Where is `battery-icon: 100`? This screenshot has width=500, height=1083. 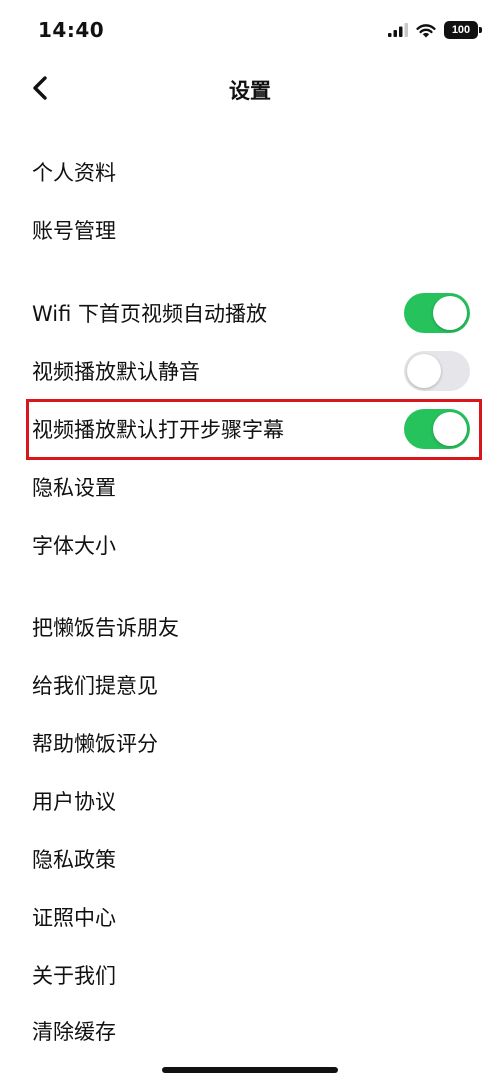
battery-icon: 100 is located at coordinates (463, 30).